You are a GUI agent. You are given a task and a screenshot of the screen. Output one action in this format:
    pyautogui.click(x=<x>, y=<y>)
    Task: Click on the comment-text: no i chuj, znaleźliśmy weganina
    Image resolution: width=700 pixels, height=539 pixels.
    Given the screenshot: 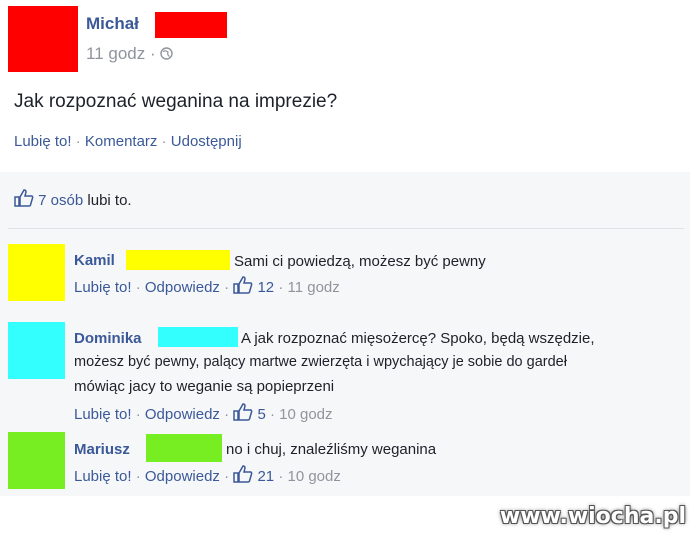 What is the action you would take?
    pyautogui.click(x=331, y=449)
    